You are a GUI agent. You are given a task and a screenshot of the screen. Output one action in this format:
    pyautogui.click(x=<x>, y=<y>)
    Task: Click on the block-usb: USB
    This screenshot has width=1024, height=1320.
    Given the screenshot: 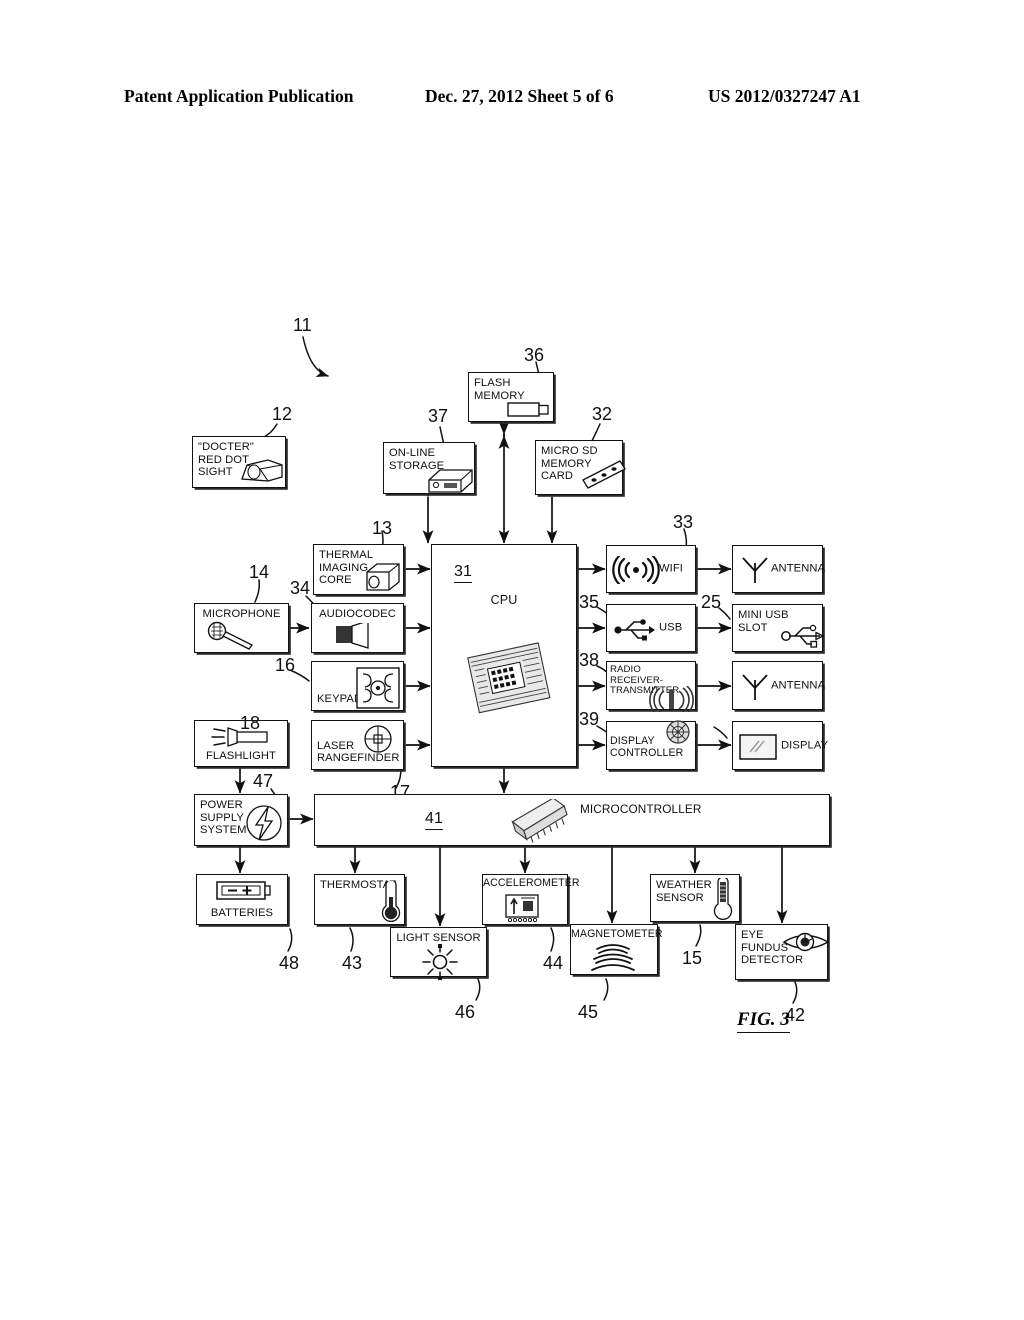 What is the action you would take?
    pyautogui.click(x=651, y=628)
    